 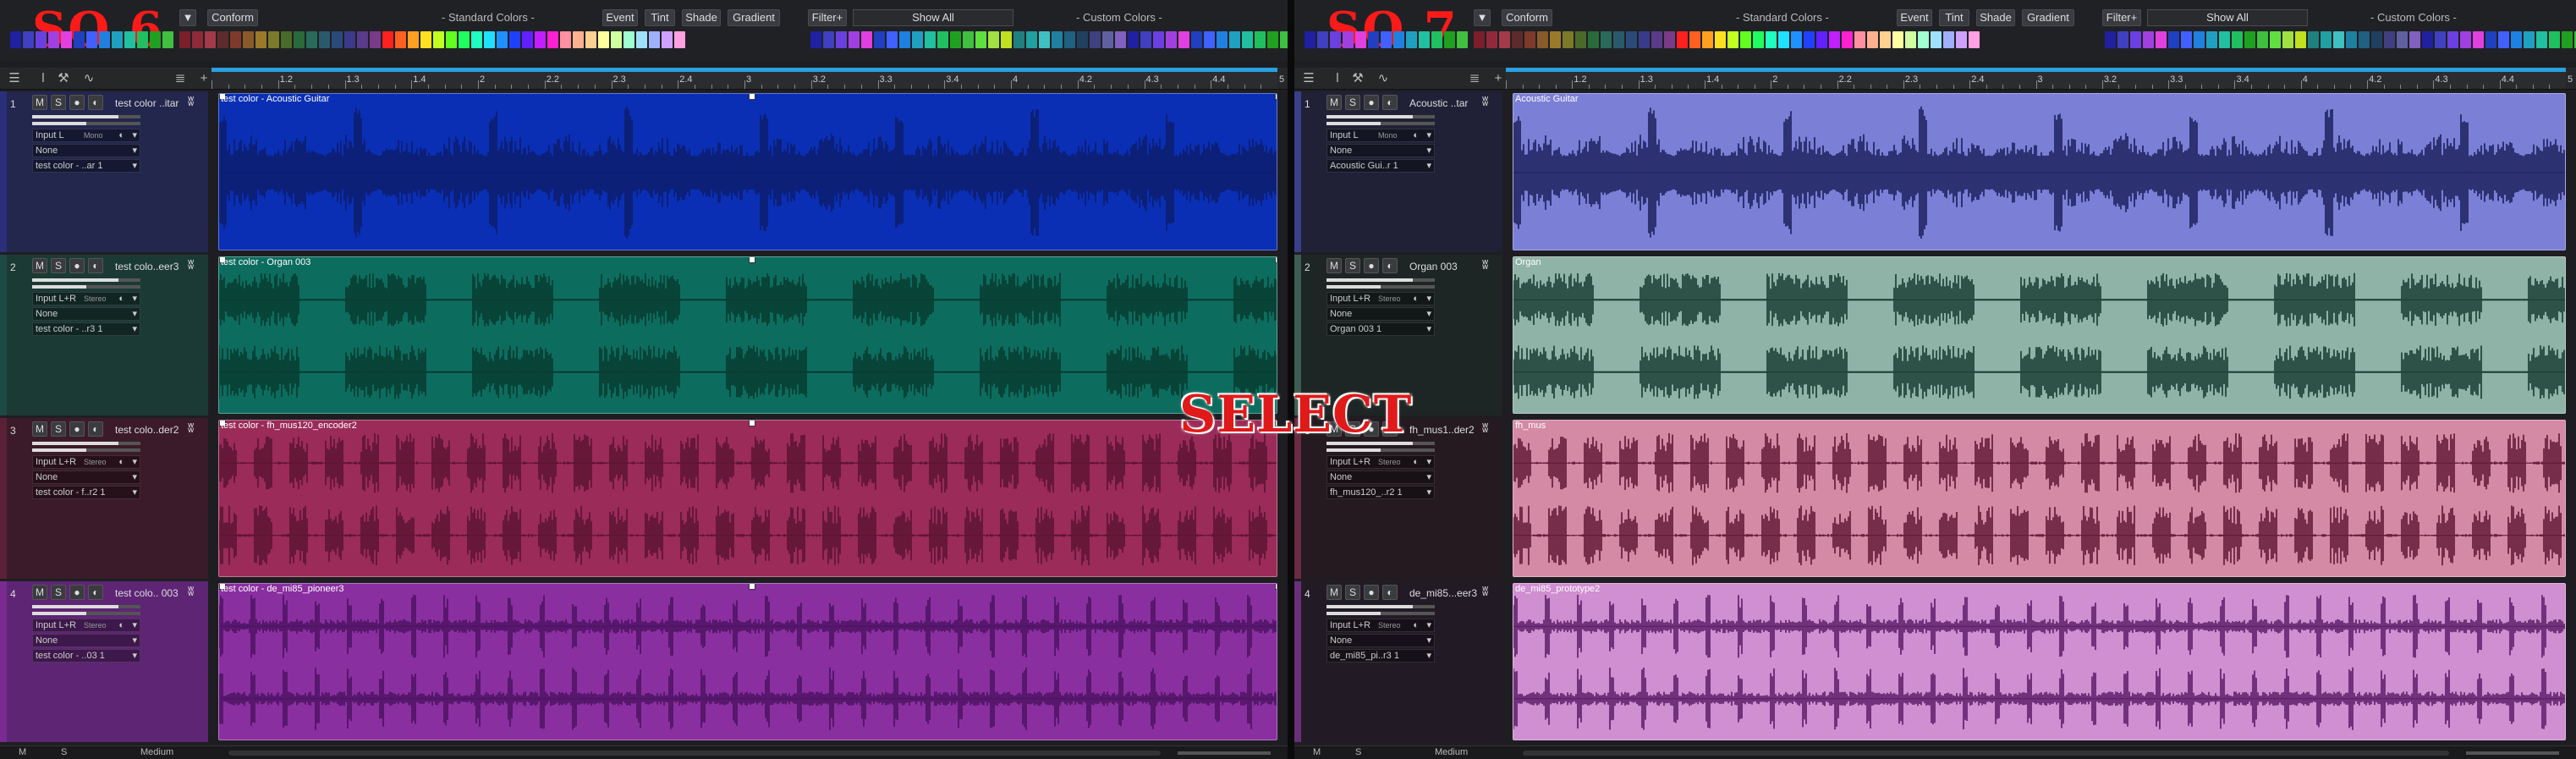 I want to click on insert-icon: ǀ, so click(x=43, y=78).